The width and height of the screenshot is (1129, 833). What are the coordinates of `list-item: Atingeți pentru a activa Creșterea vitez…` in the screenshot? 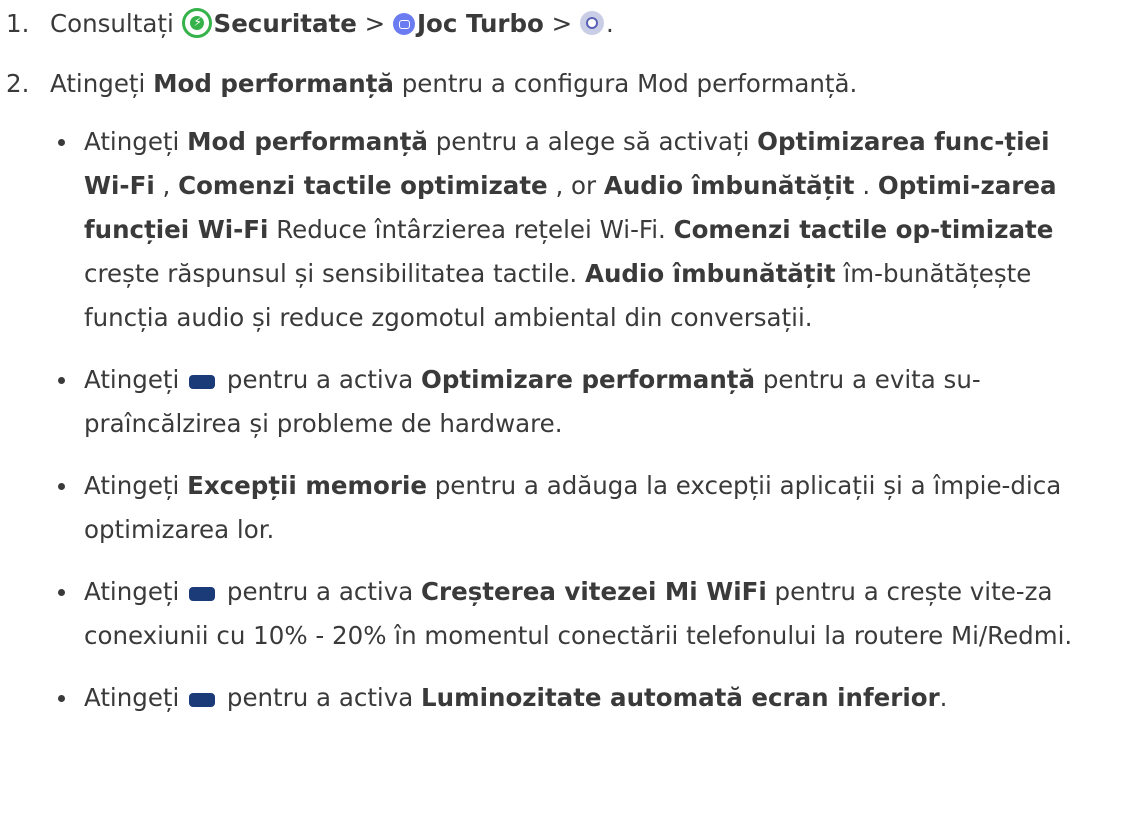 It's located at (574, 614).